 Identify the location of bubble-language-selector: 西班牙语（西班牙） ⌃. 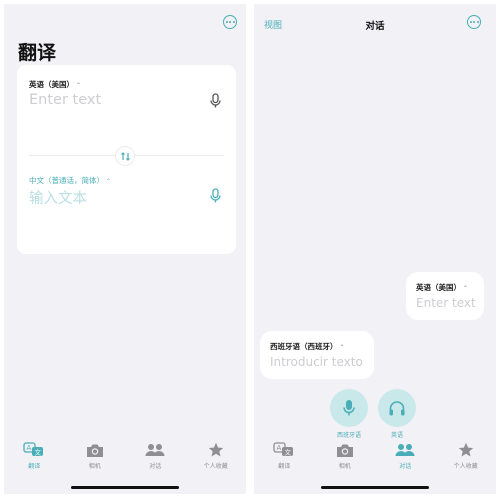
(307, 346).